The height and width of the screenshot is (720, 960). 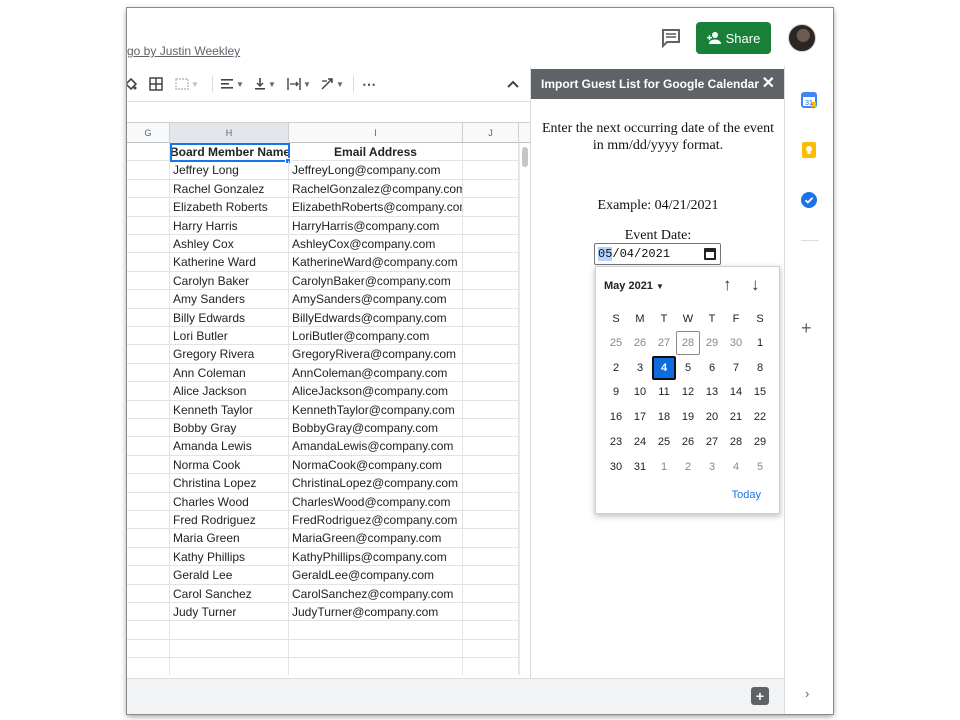 I want to click on text-wrapping-icon: ▼, so click(x=299, y=84).